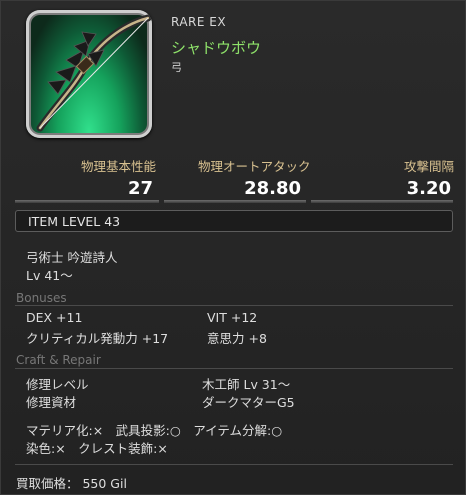 This screenshot has height=495, width=466. I want to click on sell-price: 買取価格： 550 Gil, so click(71, 483).